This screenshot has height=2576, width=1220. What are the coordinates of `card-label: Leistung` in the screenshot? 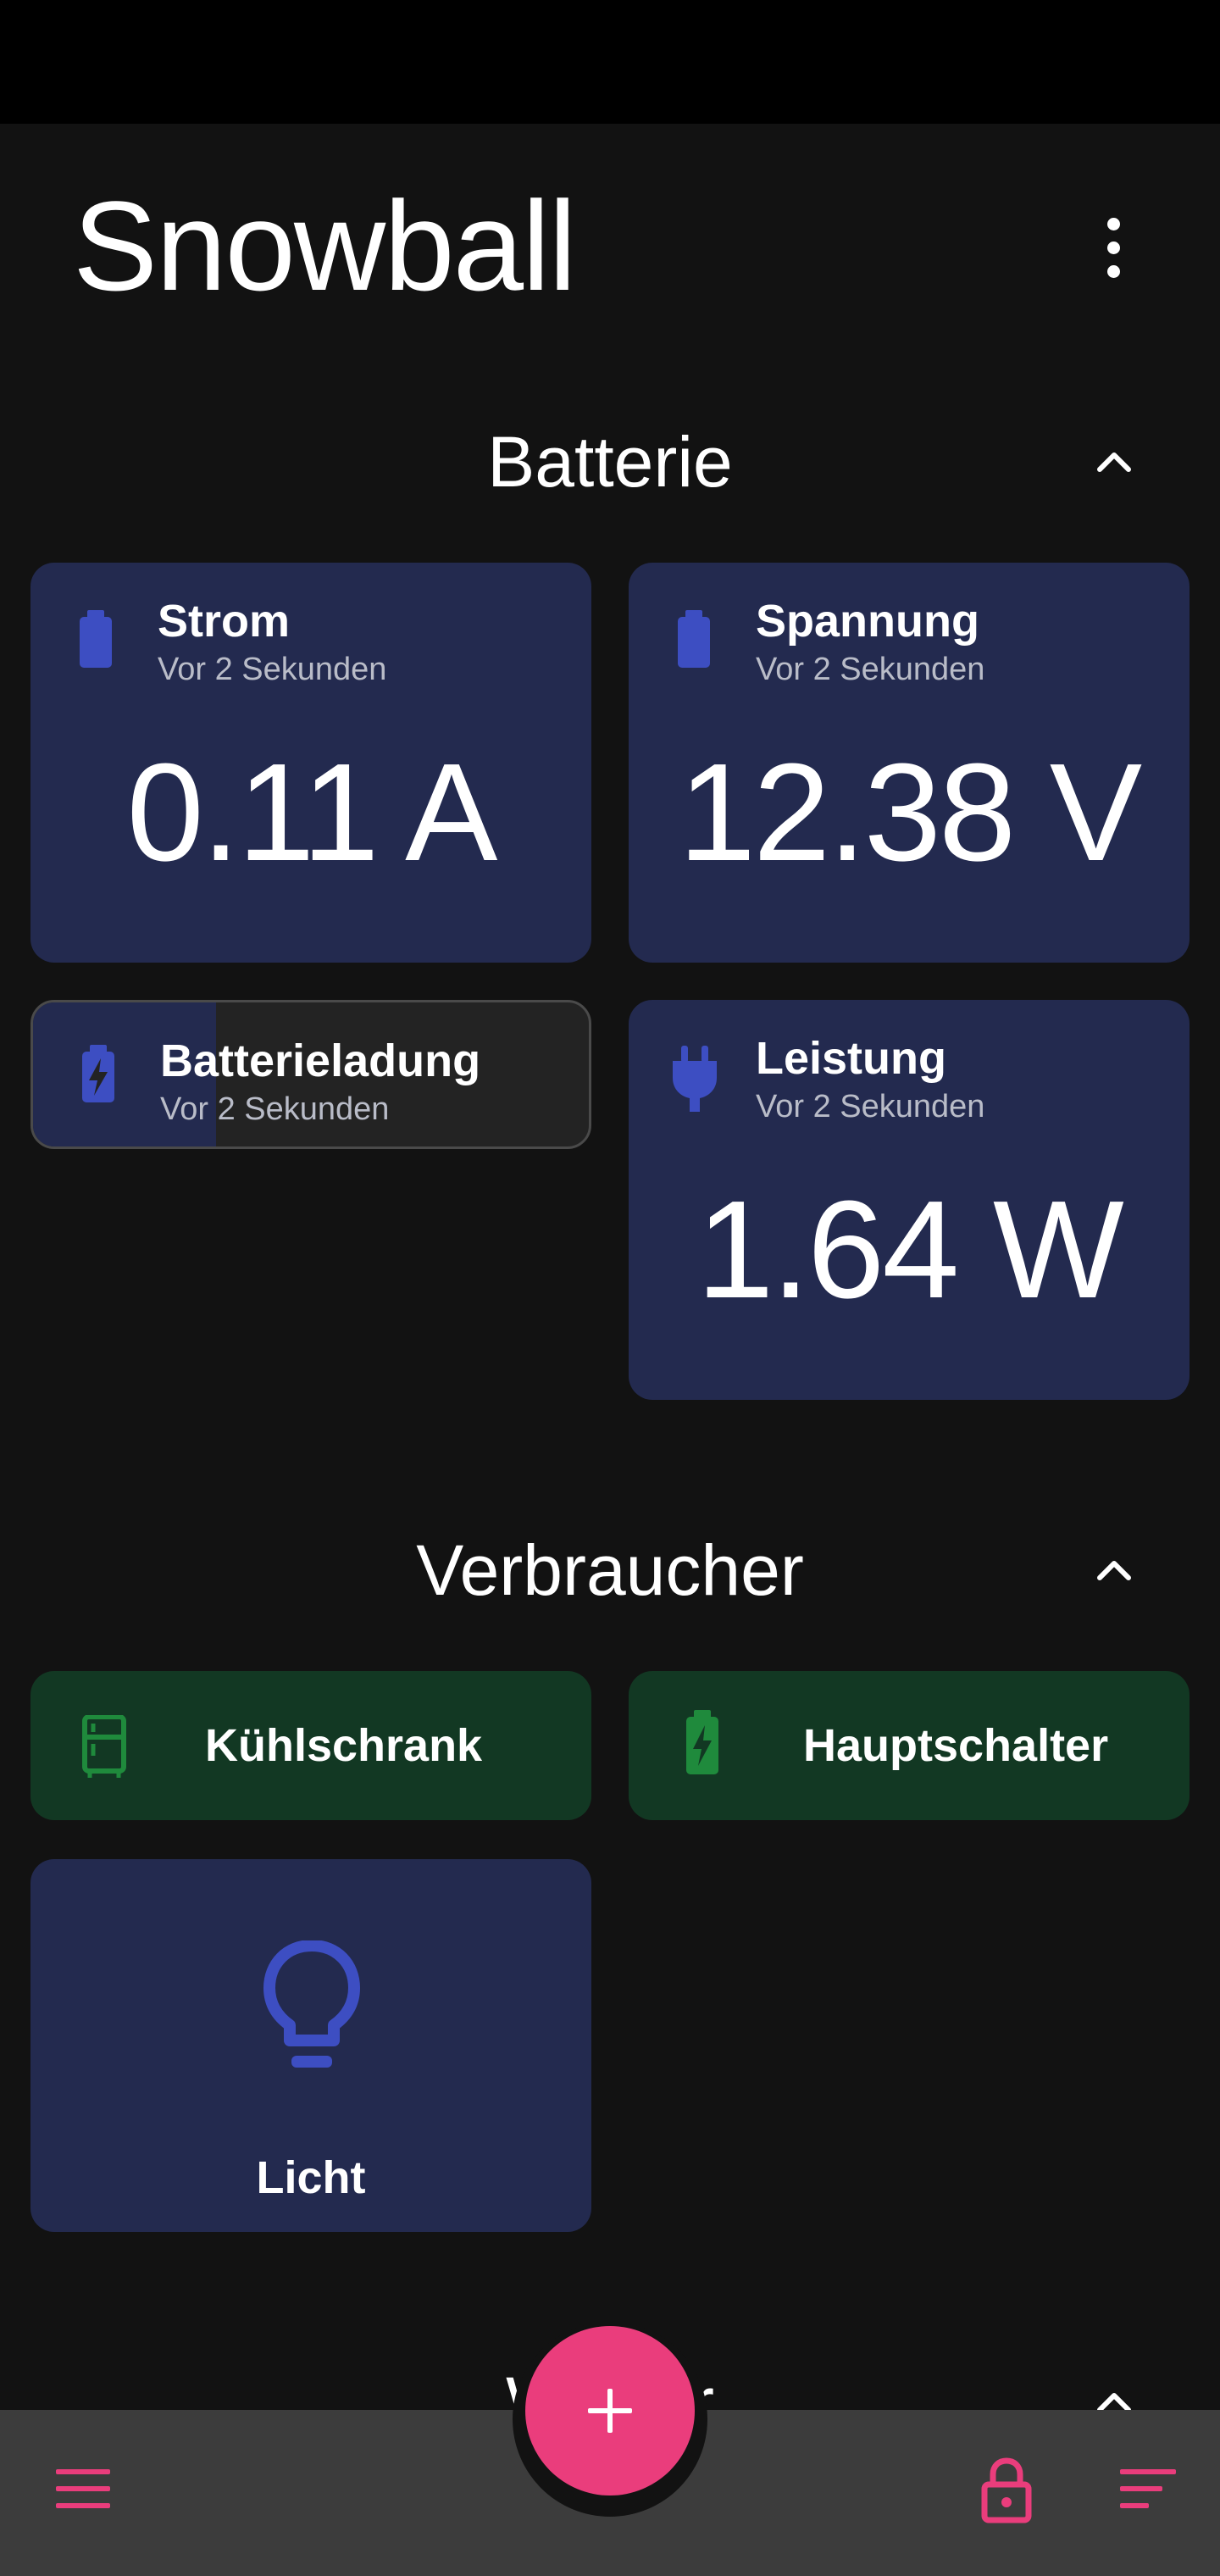 It's located at (851, 1058).